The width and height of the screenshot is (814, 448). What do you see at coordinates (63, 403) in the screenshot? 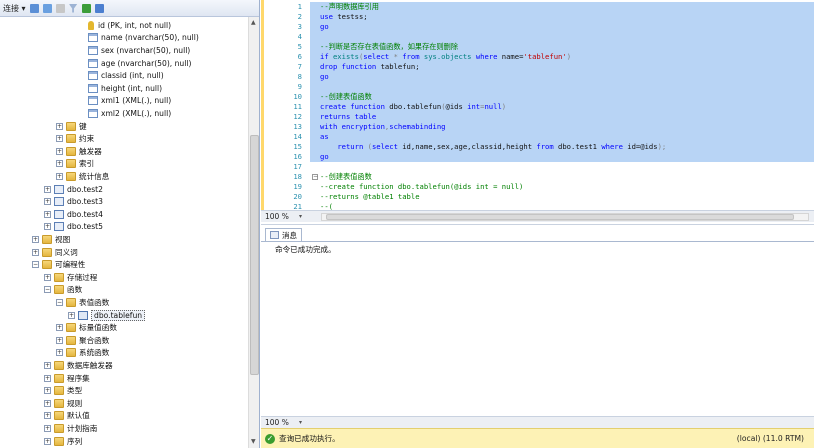
I see `tree-node: + 规则` at bounding box center [63, 403].